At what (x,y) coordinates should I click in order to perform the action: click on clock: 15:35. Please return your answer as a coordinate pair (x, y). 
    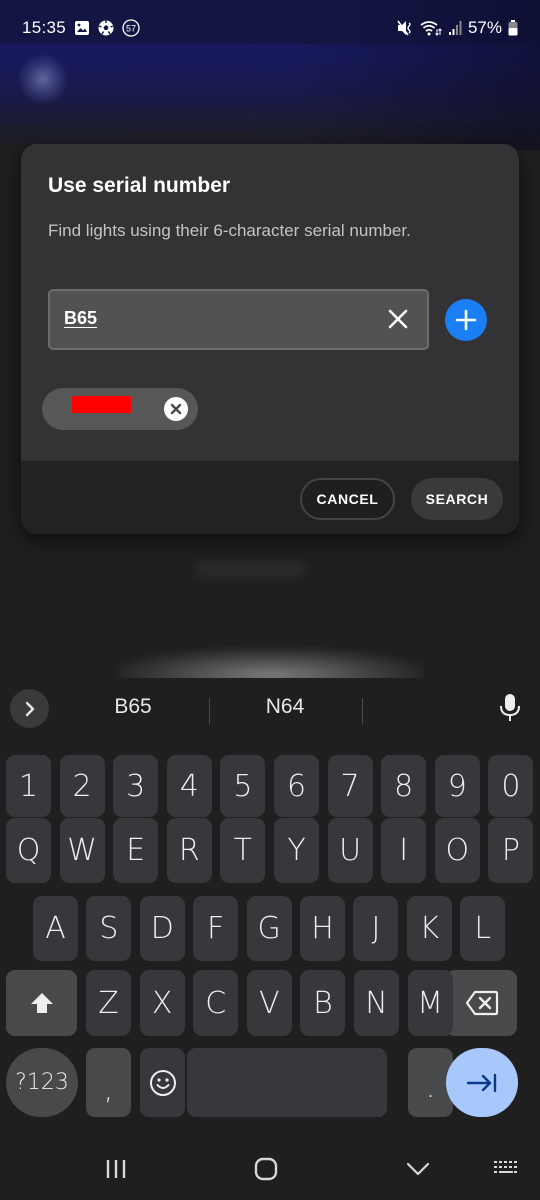
    Looking at the image, I should click on (44, 27).